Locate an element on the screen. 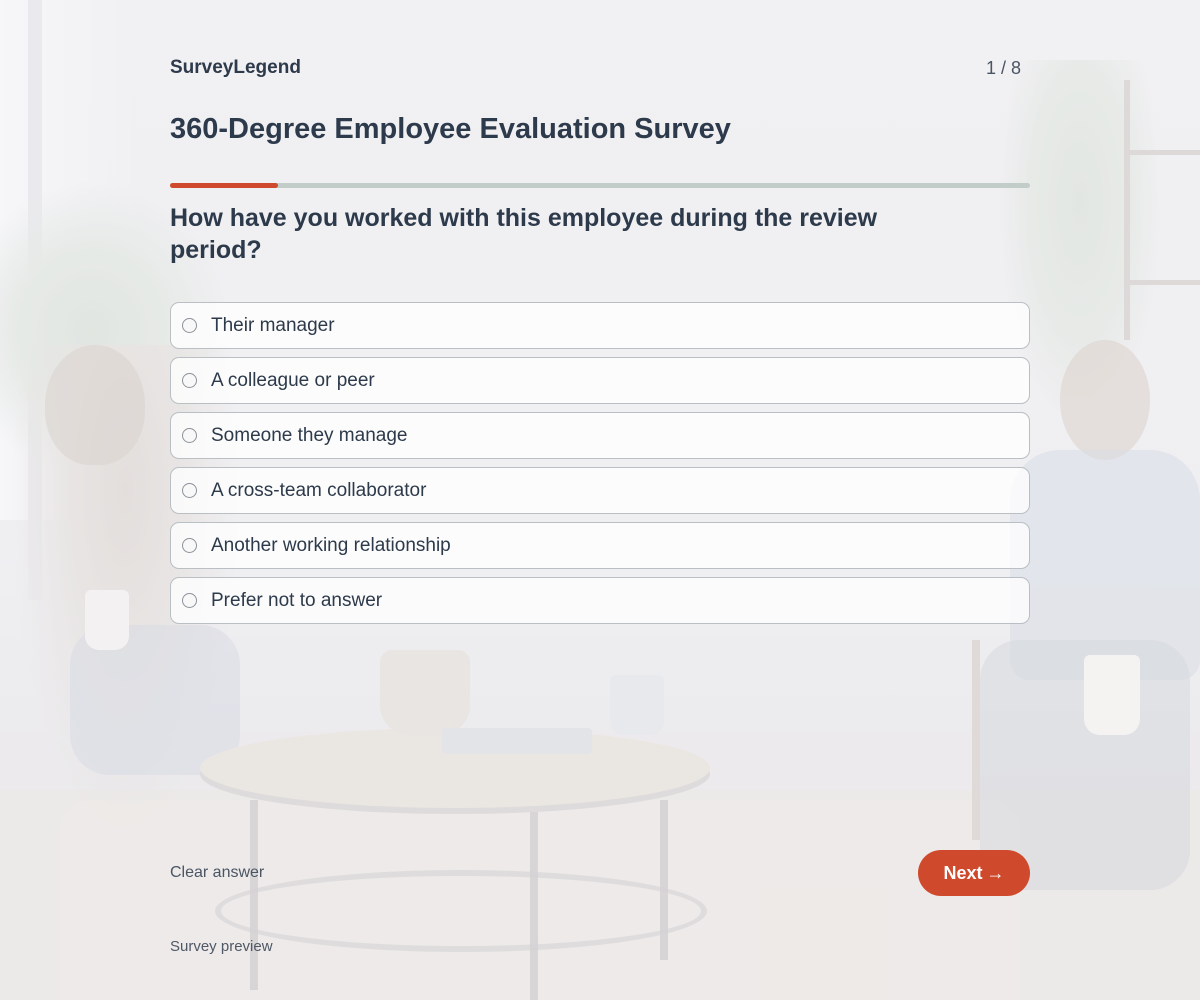 Image resolution: width=1200 pixels, height=1000 pixels. brand-logo: SurveyLegend is located at coordinates (235, 67).